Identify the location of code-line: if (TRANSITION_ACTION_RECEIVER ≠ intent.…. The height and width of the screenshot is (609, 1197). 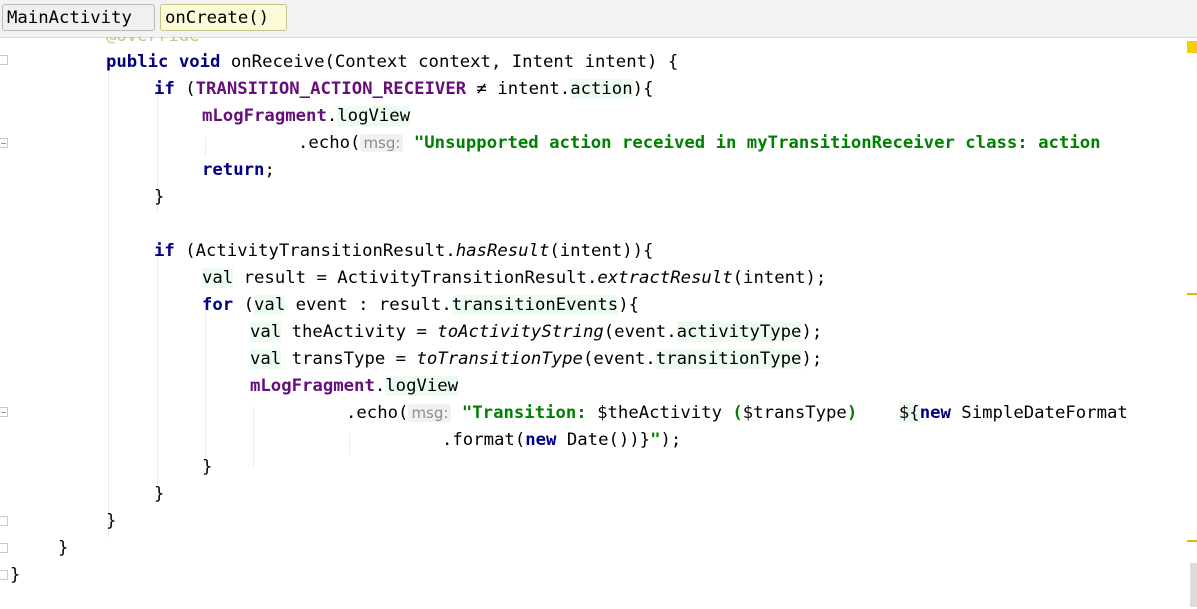
(598, 89).